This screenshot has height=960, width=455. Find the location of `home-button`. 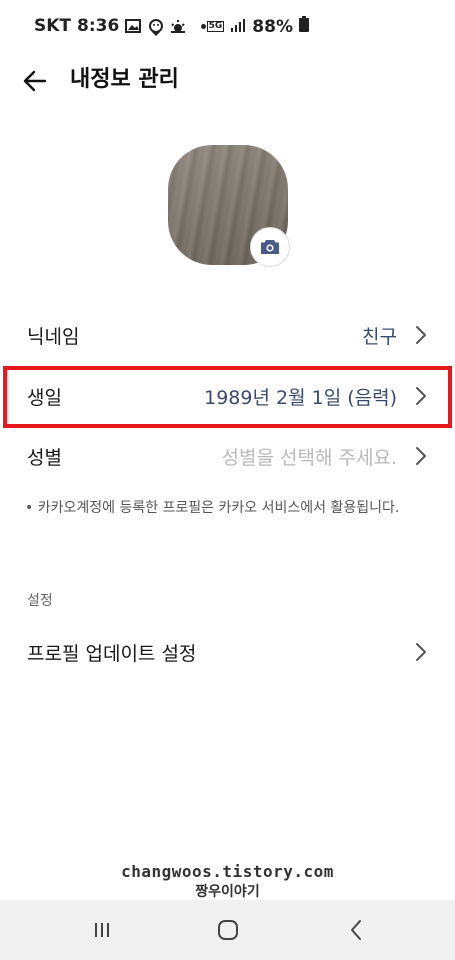

home-button is located at coordinates (228, 930).